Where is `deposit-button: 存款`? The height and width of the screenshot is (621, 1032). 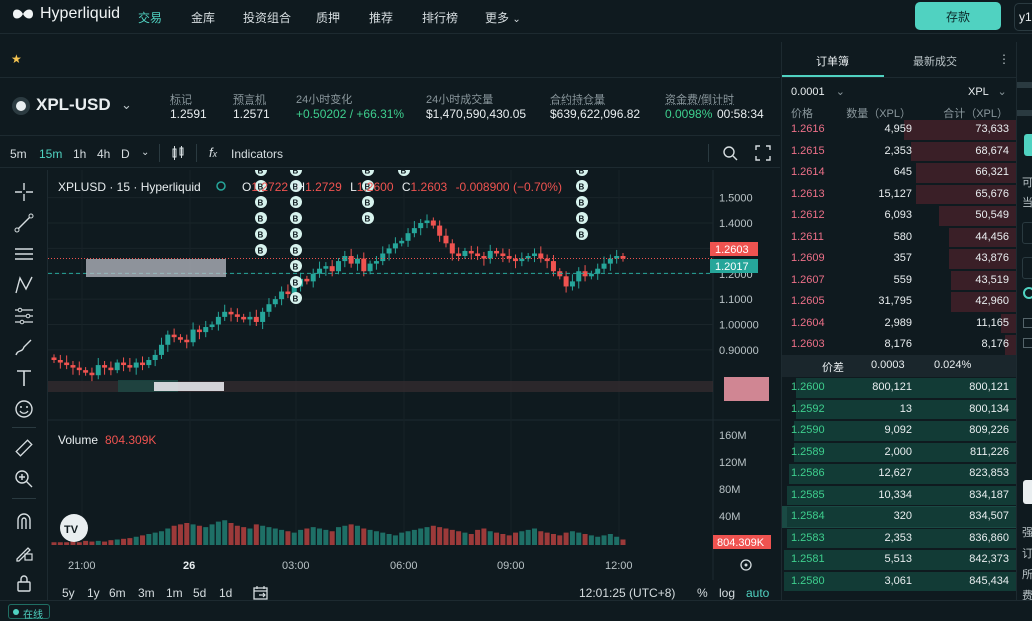
deposit-button: 存款 is located at coordinates (958, 16).